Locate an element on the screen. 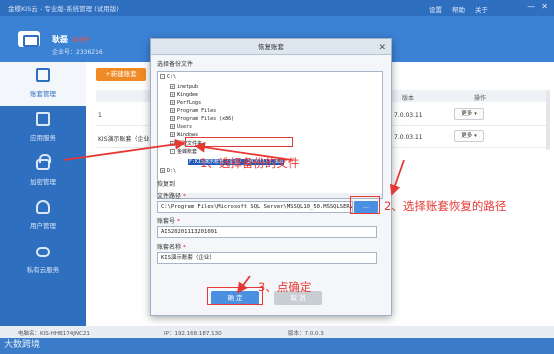 Image resolution: width=554 pixels, height=354 pixels. annotation-step3: 3、点确定 is located at coordinates (285, 287).